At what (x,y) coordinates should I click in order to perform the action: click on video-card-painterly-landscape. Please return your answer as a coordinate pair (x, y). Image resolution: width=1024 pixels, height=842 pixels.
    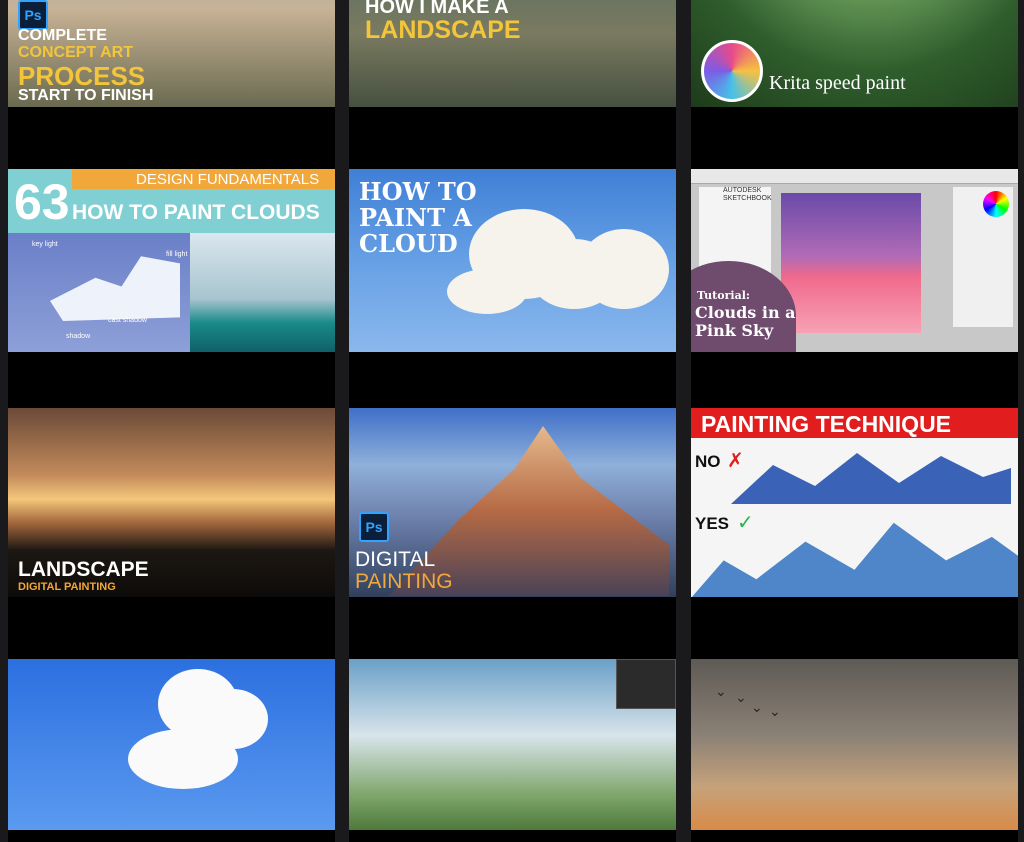
    Looking at the image, I should click on (512, 719).